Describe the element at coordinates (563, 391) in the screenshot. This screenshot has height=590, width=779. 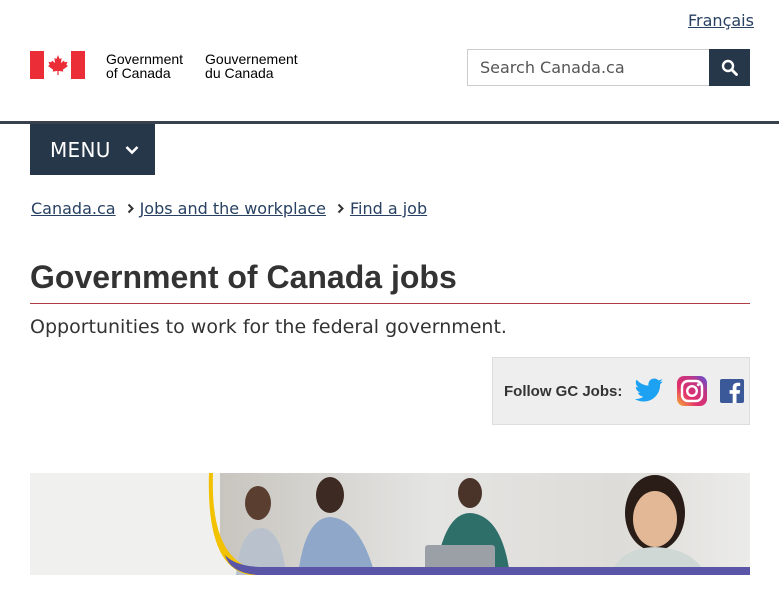
I see `follow-label: Follow GC Jobs:` at that location.